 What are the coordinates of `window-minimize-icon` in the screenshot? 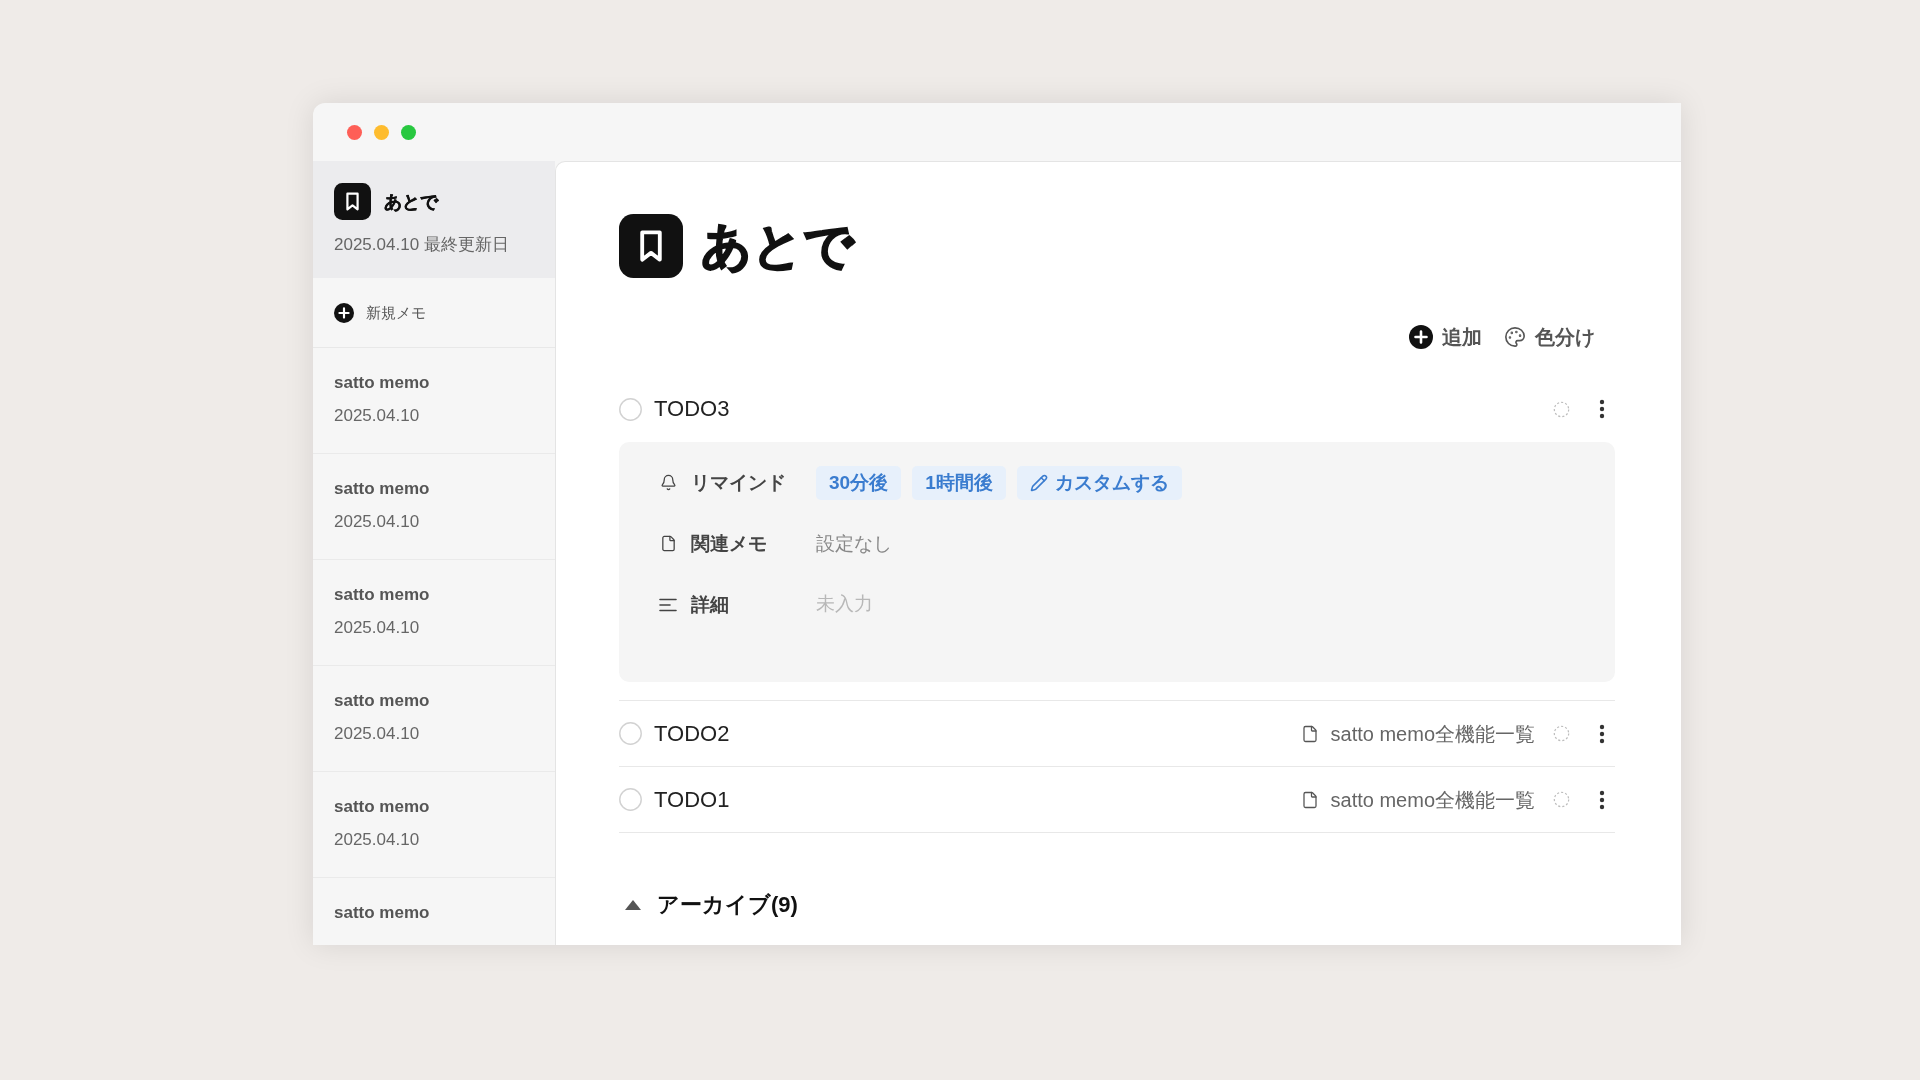 It's located at (381, 132).